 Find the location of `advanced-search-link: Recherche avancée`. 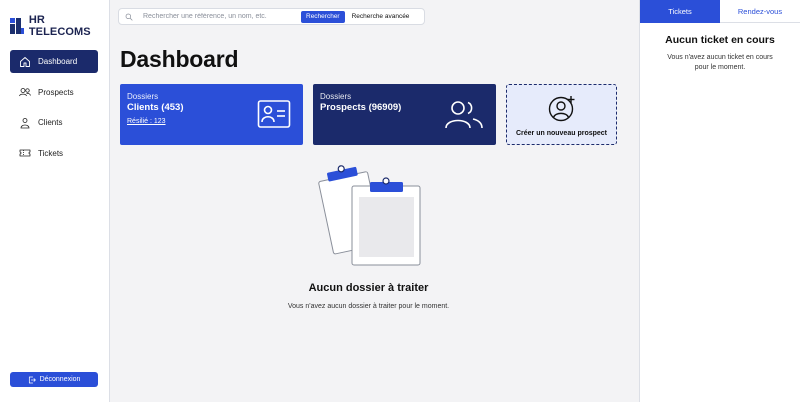

advanced-search-link: Recherche avancée is located at coordinates (381, 16).